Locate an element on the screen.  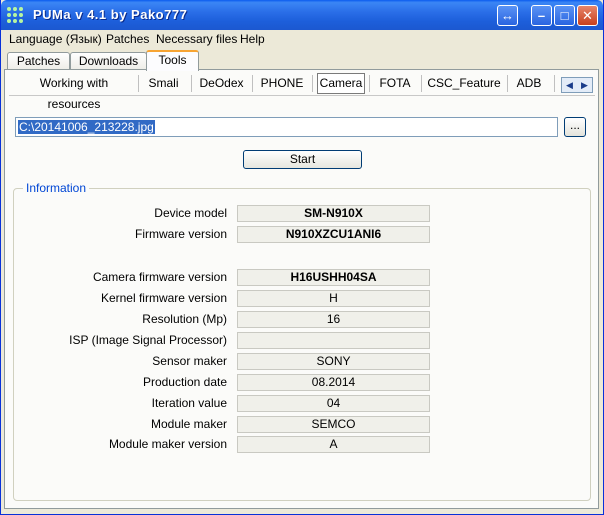
subtab-smali: Smali is located at coordinates (163, 83).